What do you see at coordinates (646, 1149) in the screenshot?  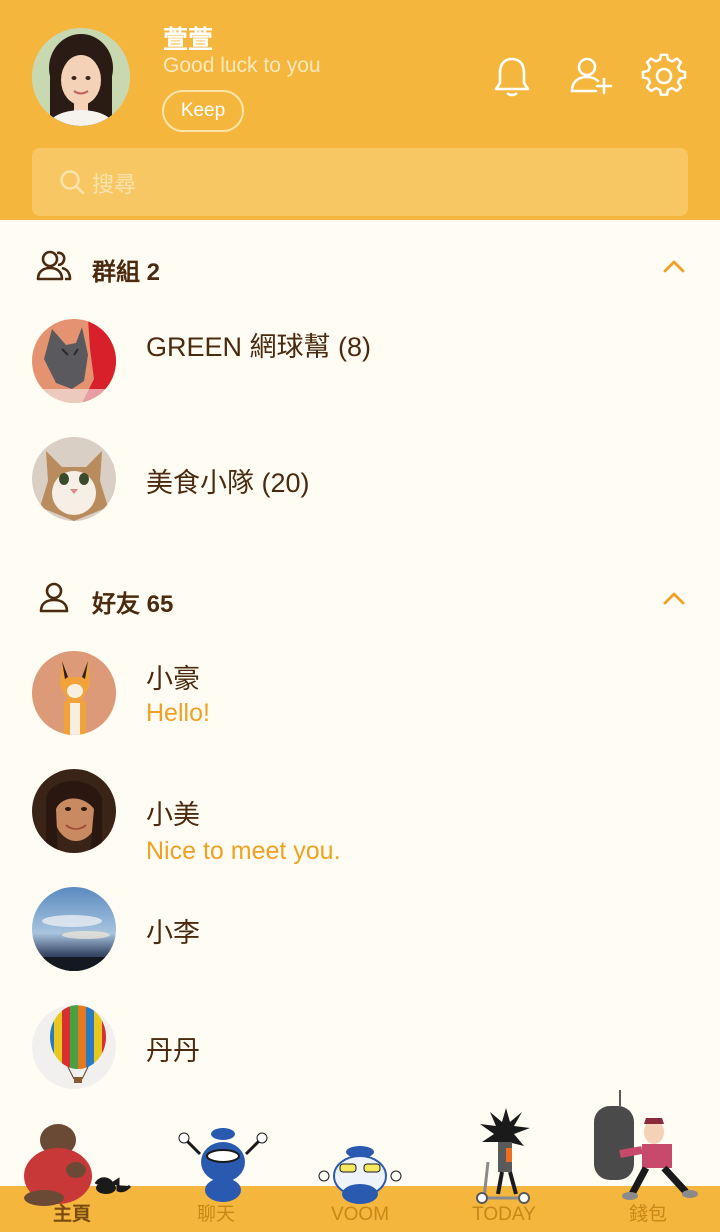 I see `punching-bag-character-icon` at bounding box center [646, 1149].